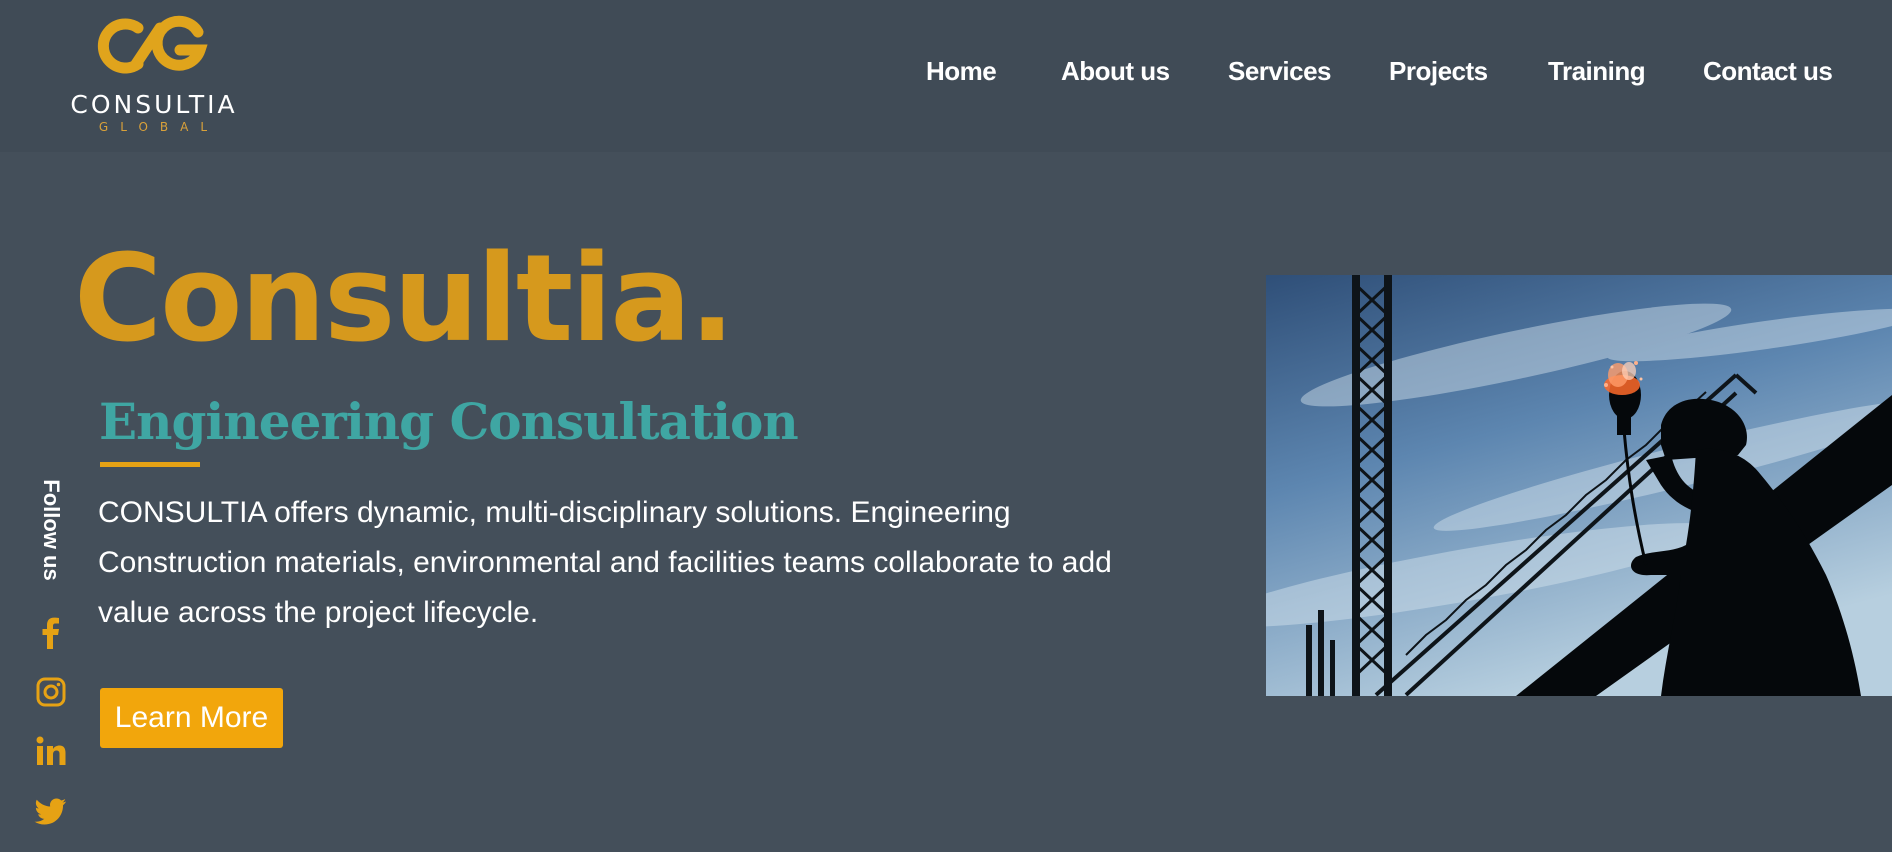 This screenshot has width=1892, height=852. What do you see at coordinates (1115, 71) in the screenshot?
I see `nav-about-us: About us` at bounding box center [1115, 71].